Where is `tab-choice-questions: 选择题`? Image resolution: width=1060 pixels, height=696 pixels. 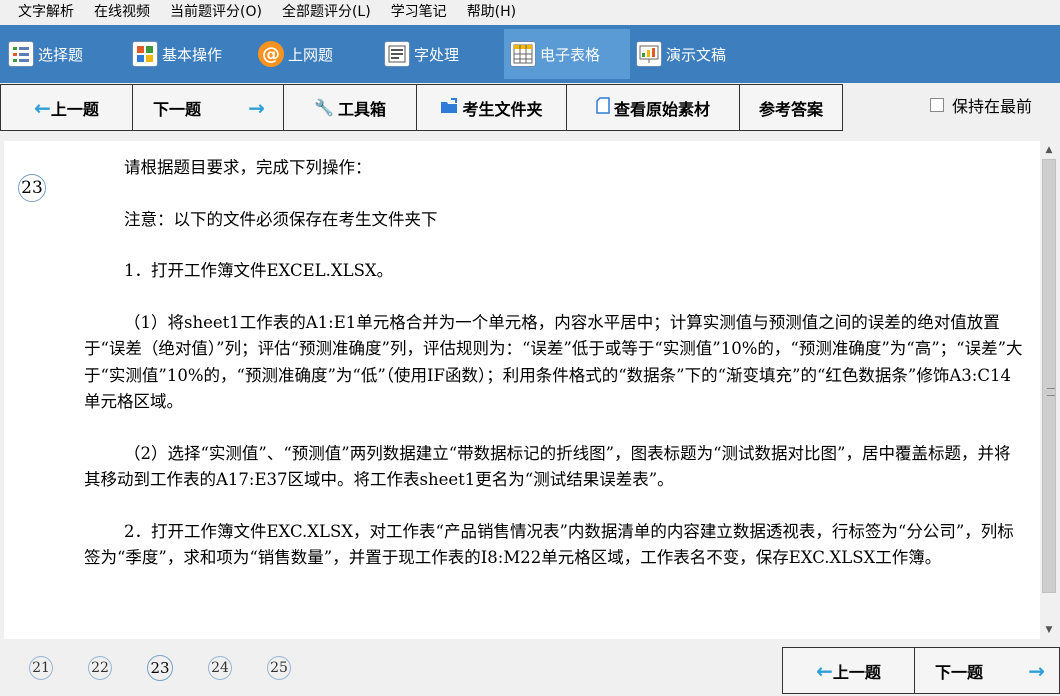
tab-choice-questions: 选择题 is located at coordinates (64, 54).